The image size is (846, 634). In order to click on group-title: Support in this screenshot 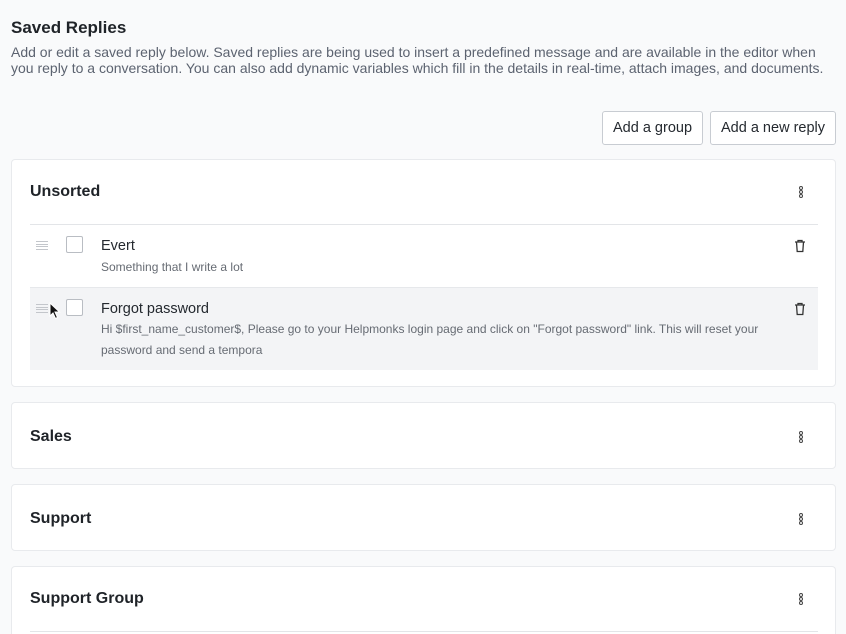, I will do `click(61, 518)`.